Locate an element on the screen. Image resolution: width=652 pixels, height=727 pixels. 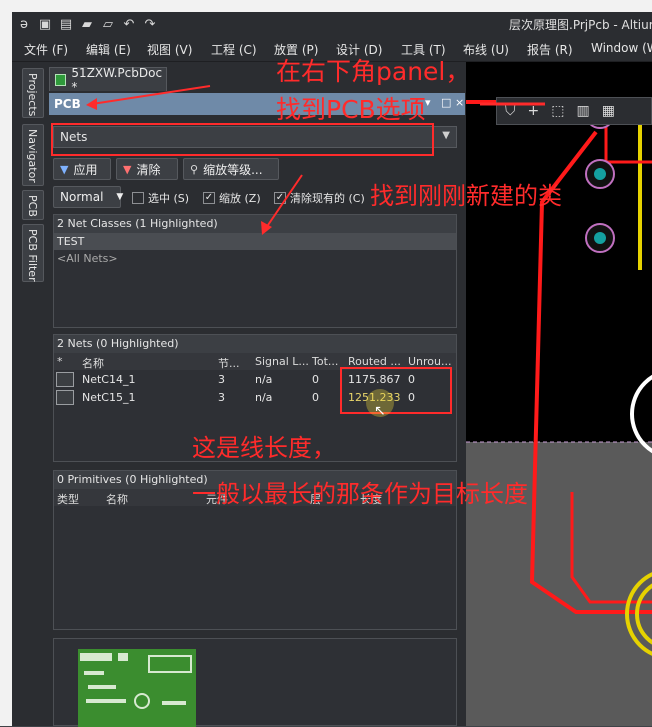
annotation-text-2: 找到PCB选项 is located at coordinates (351, 109).